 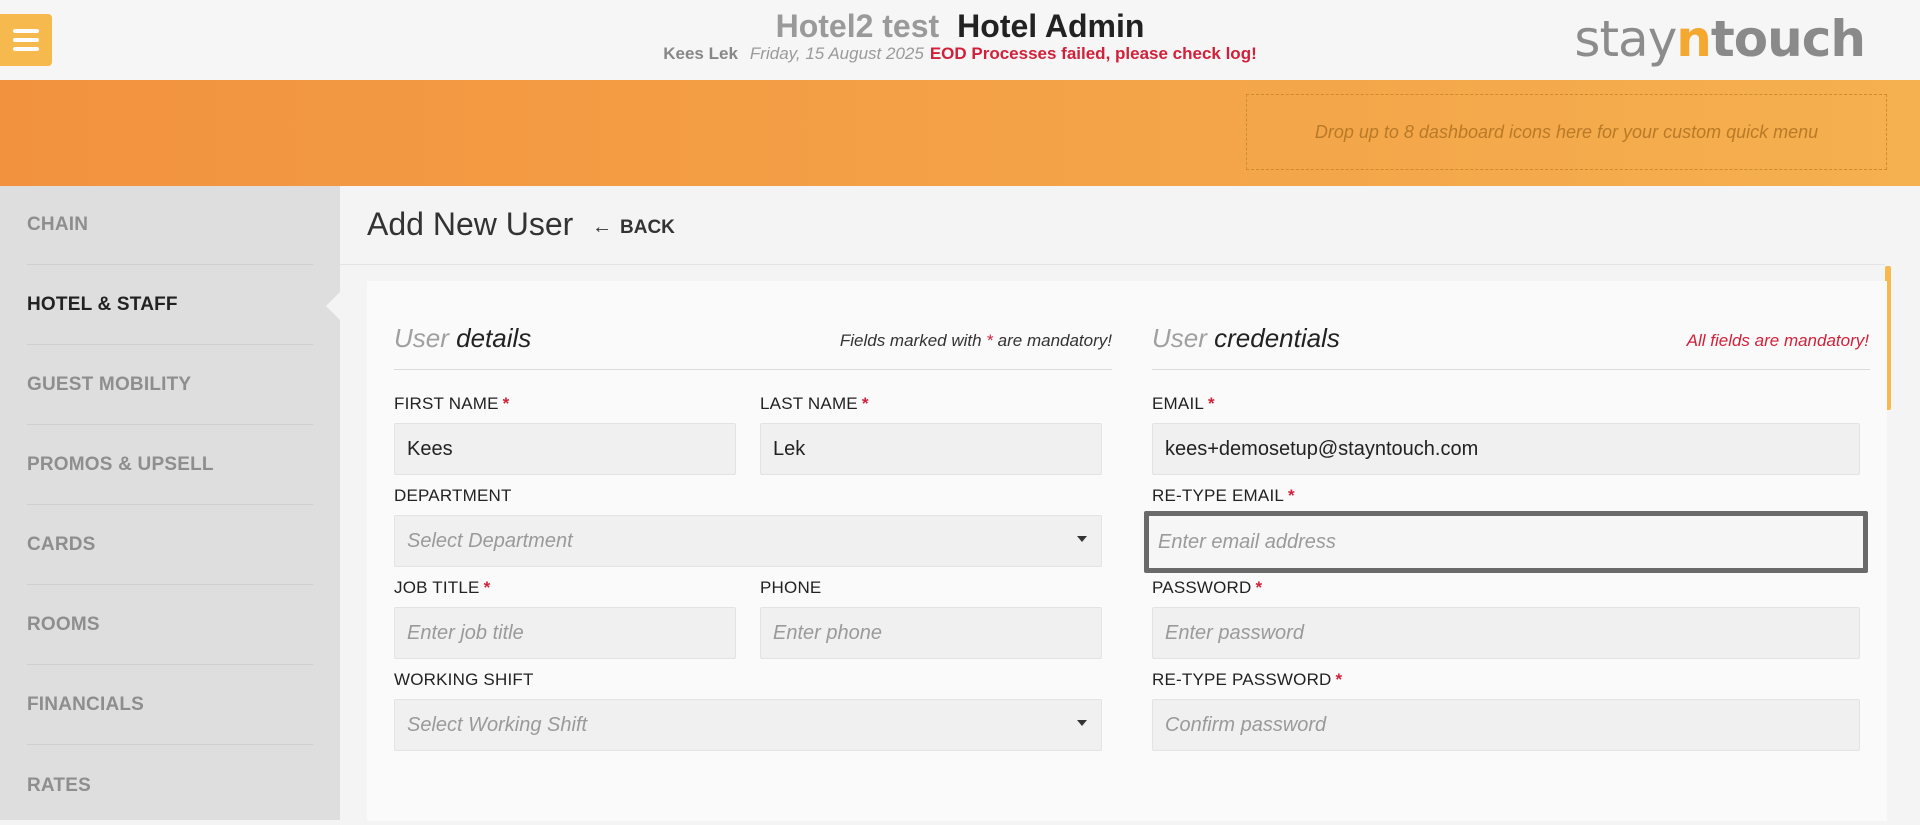 What do you see at coordinates (1246, 338) in the screenshot?
I see `user-credentials-title: User credentials` at bounding box center [1246, 338].